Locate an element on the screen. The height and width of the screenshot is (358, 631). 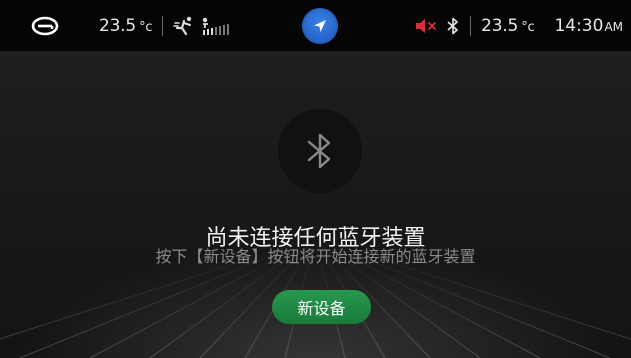
new-device-button: 新设备 is located at coordinates (321, 307).